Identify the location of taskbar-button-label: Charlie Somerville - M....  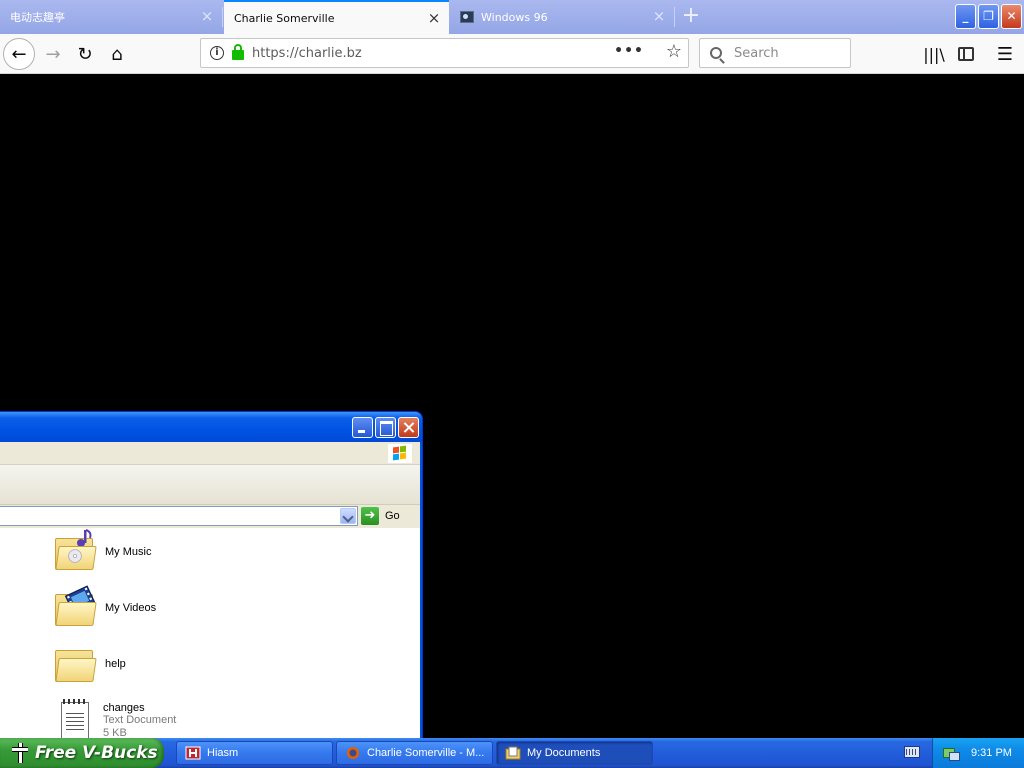
(426, 753).